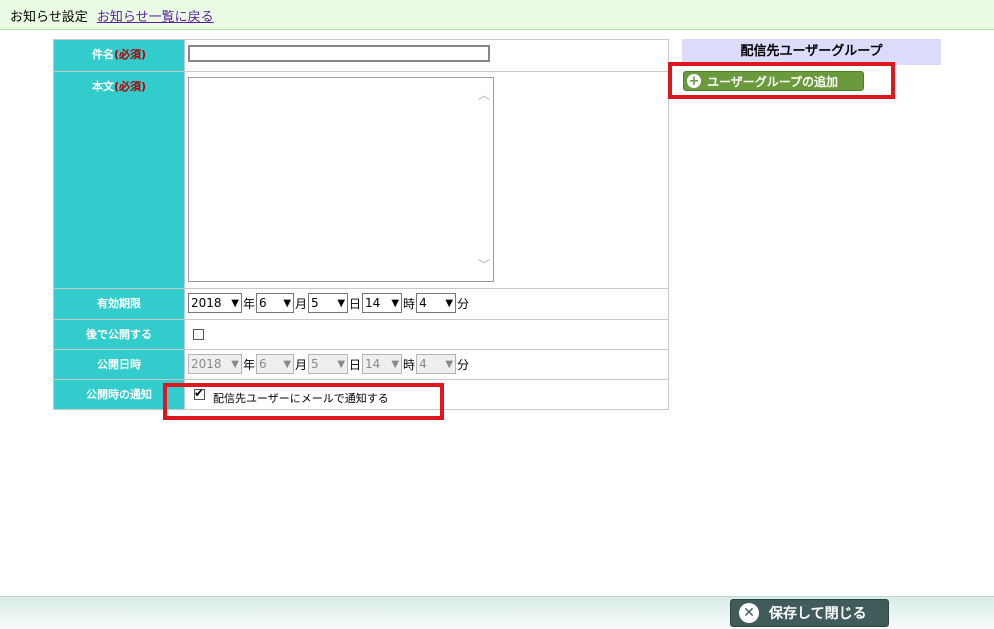 This screenshot has height=629, width=994. Describe the element at coordinates (198, 334) in the screenshot. I see `publish-later-checkbox` at that location.